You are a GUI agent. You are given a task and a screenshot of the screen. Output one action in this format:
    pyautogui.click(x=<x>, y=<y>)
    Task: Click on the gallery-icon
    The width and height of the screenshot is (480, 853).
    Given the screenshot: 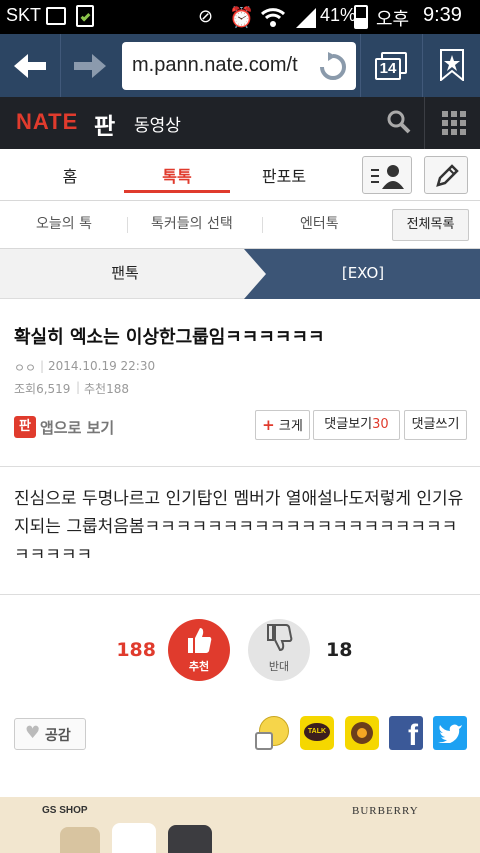 What is the action you would take?
    pyautogui.click(x=56, y=16)
    